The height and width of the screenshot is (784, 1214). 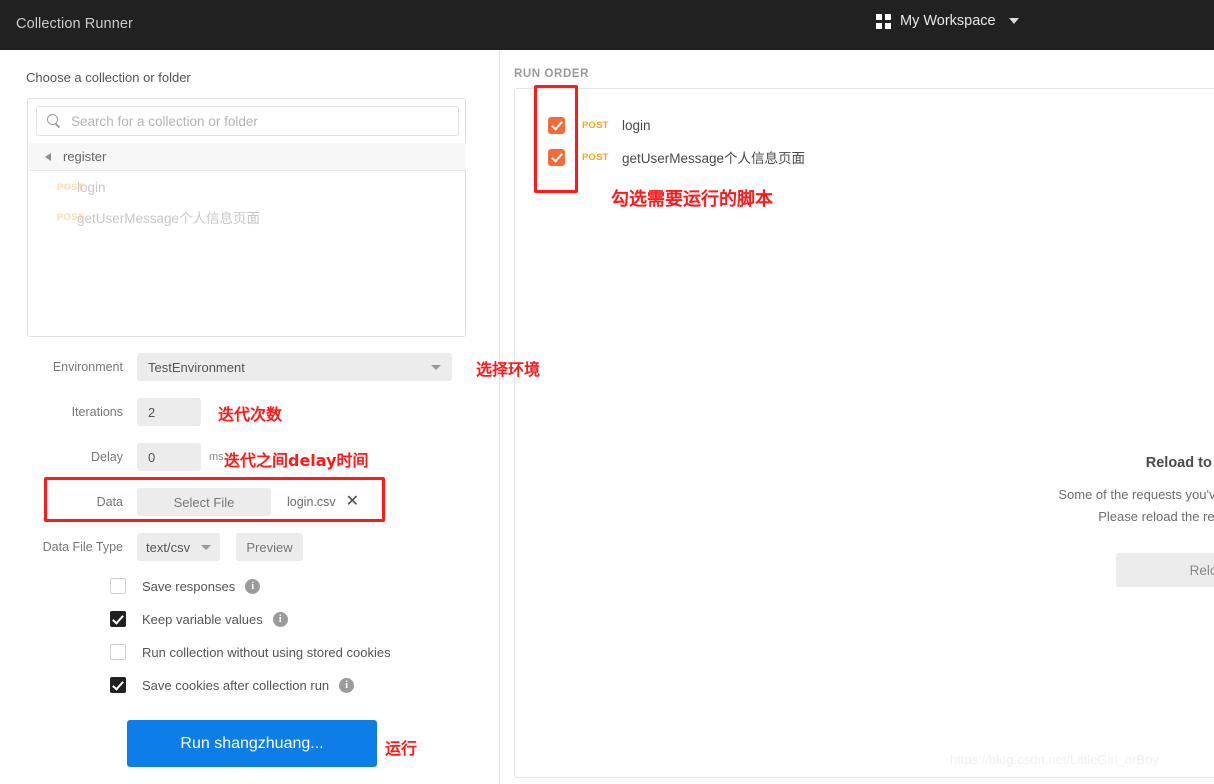 What do you see at coordinates (189, 586) in the screenshot?
I see `option-label: Save responses` at bounding box center [189, 586].